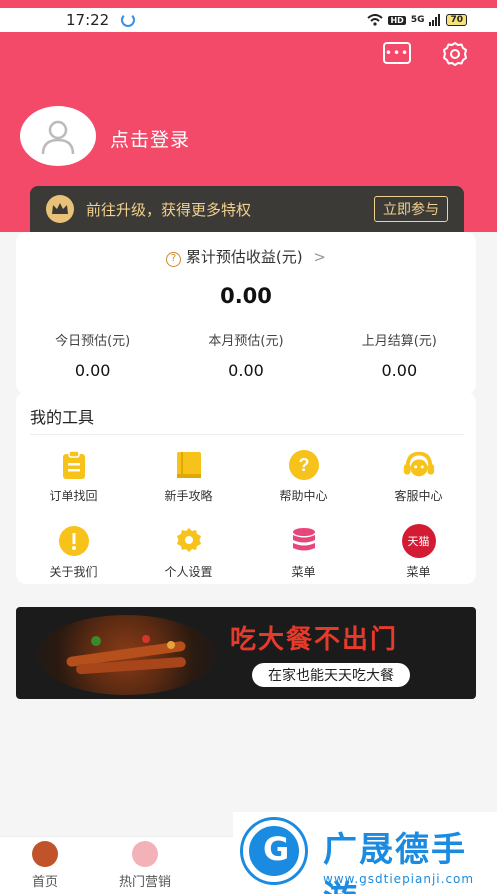 Image resolution: width=497 pixels, height=894 pixels. I want to click on divider, so click(247, 434).